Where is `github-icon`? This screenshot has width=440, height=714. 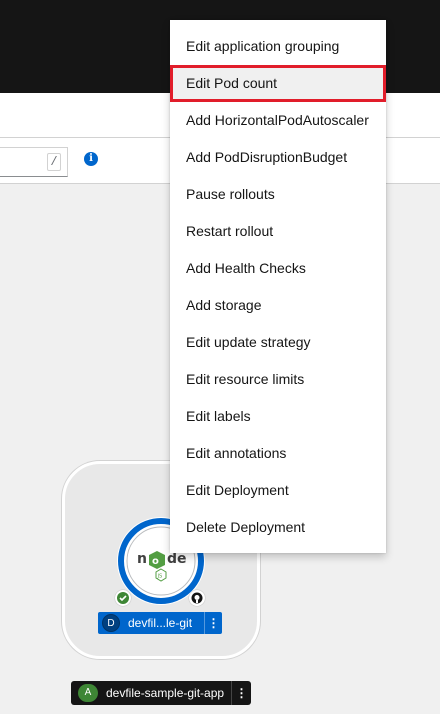 github-icon is located at coordinates (197, 598).